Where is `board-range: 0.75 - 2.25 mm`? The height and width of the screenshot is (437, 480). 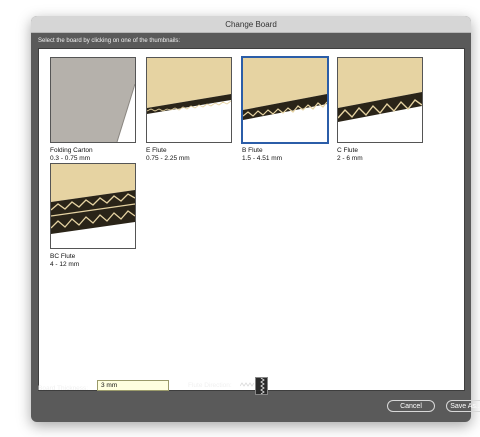
board-range: 0.75 - 2.25 mm is located at coordinates (168, 158).